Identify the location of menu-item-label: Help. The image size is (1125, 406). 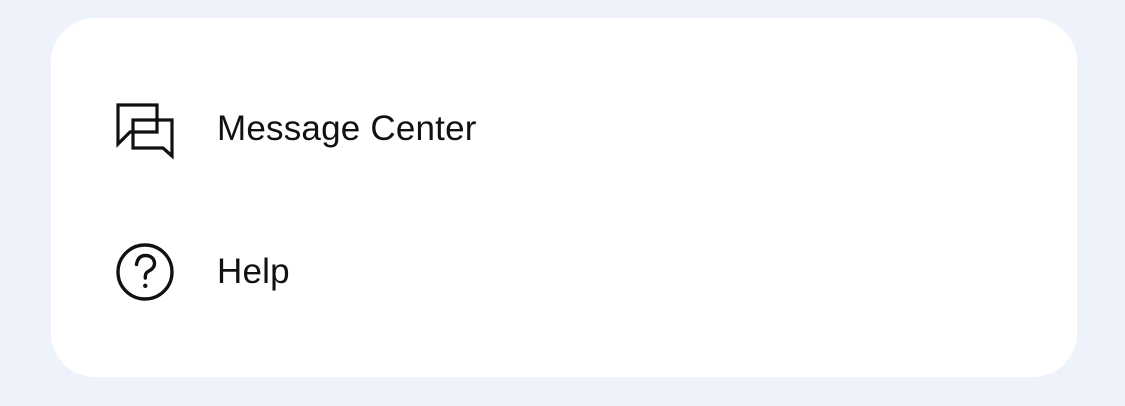
(253, 271).